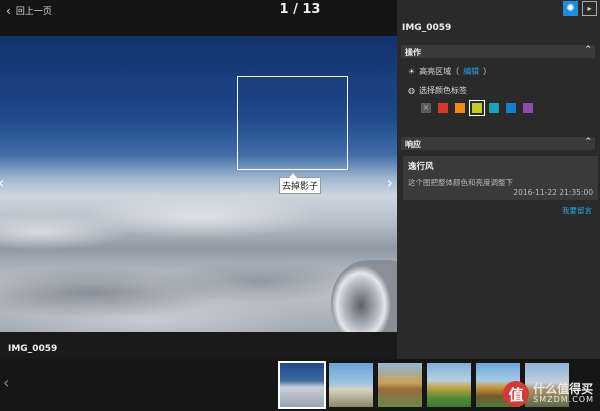  I want to click on filmstrip: ‹ 值 什么值得买 SMZDM.COM, so click(300, 385).